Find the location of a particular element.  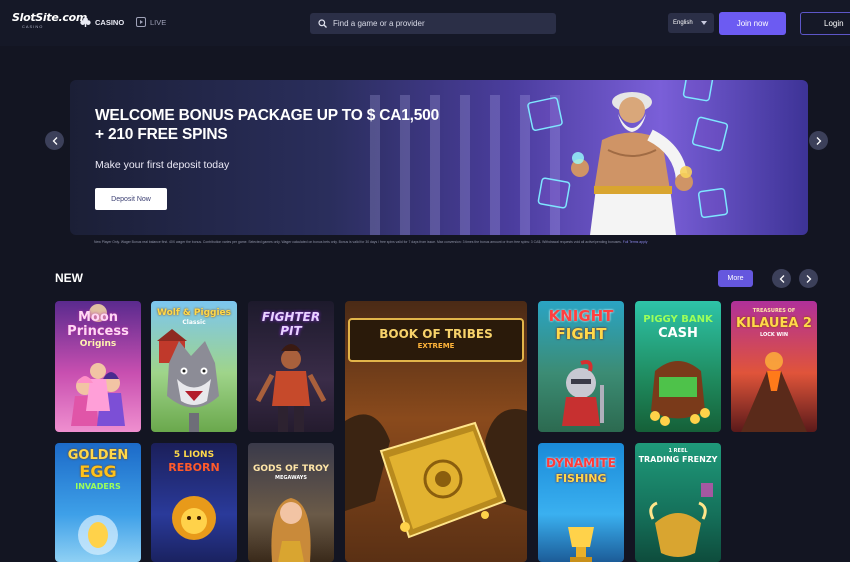

logo-text: SlotSite.com is located at coordinates (50, 17).